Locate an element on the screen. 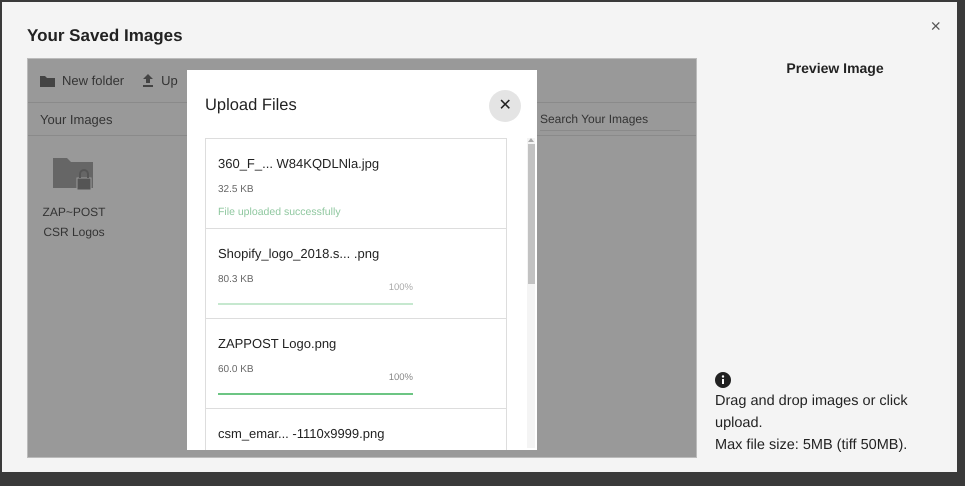 The height and width of the screenshot is (486, 965). file-name: 360_F_... W84KQDLNla.jpg is located at coordinates (299, 164).